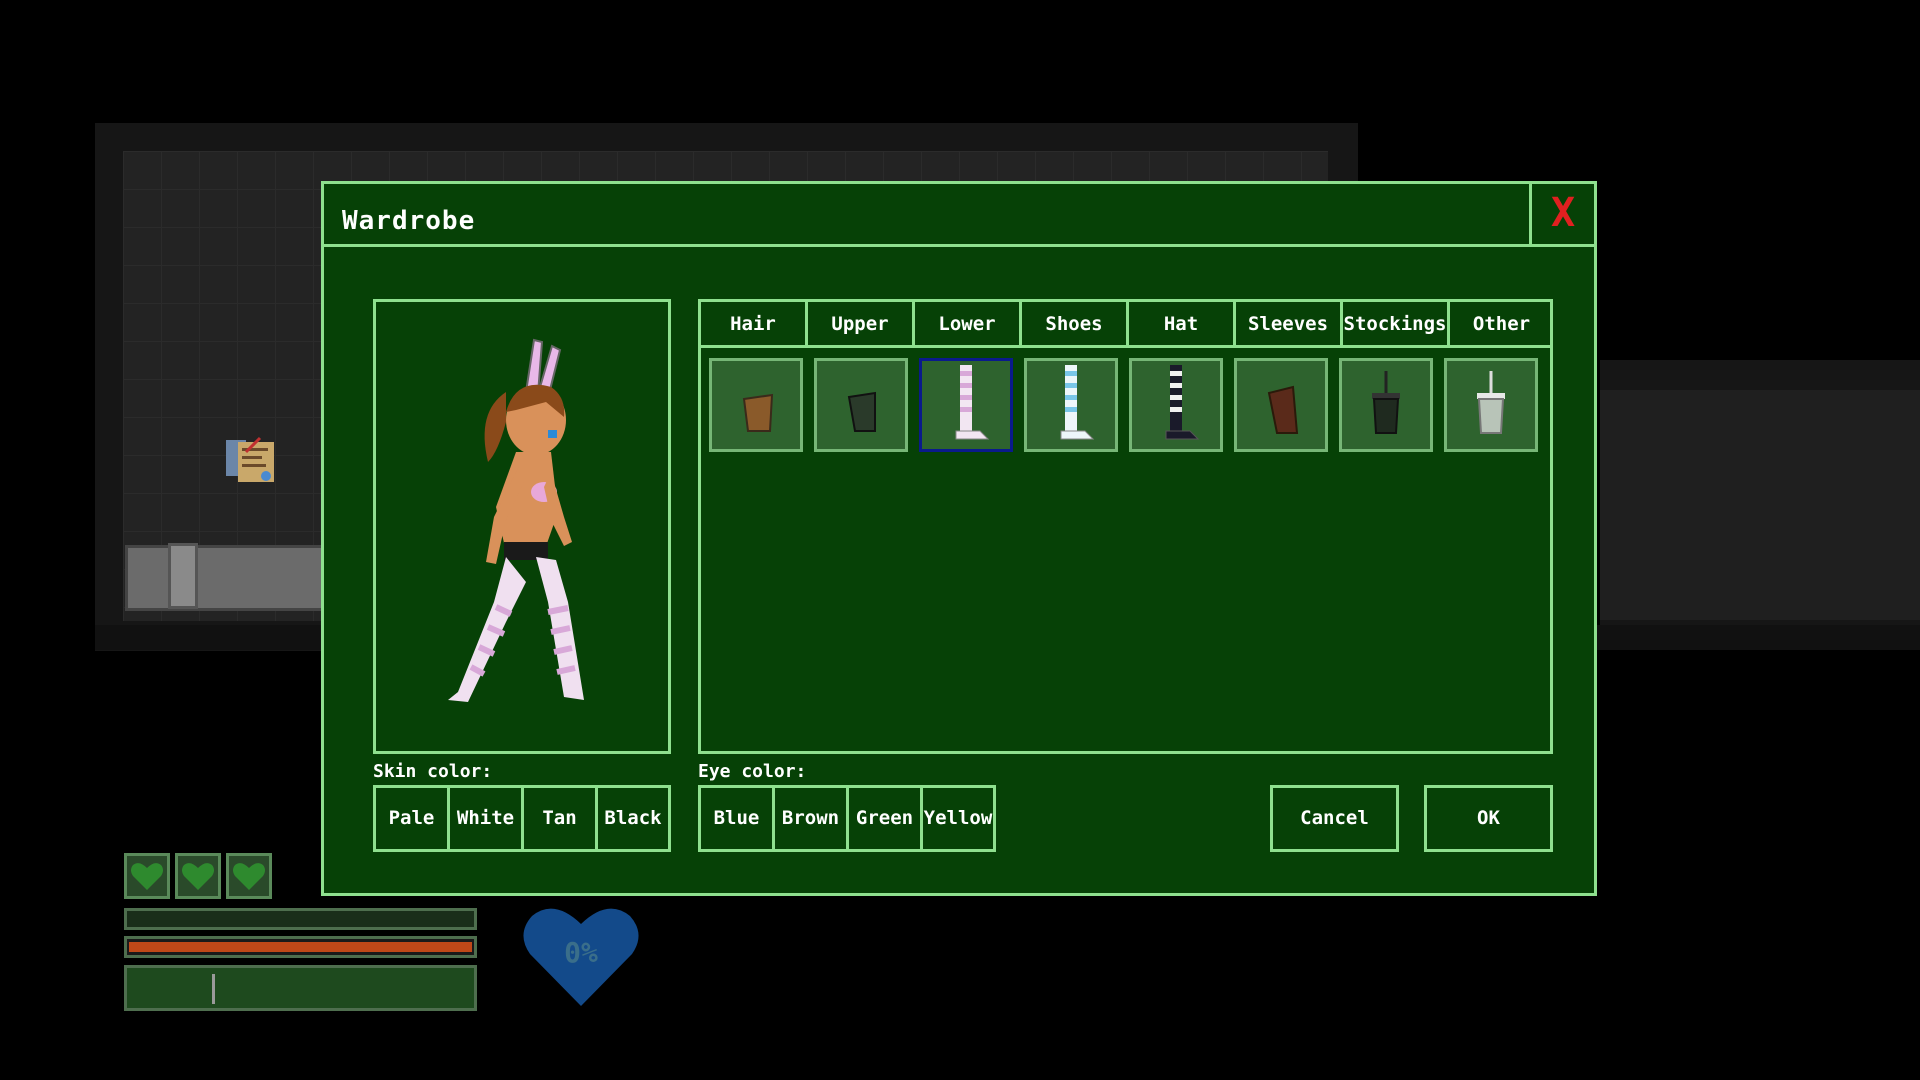  Describe the element at coordinates (1077, 402) in the screenshot. I see `blue-striped-stocking-icon` at that location.